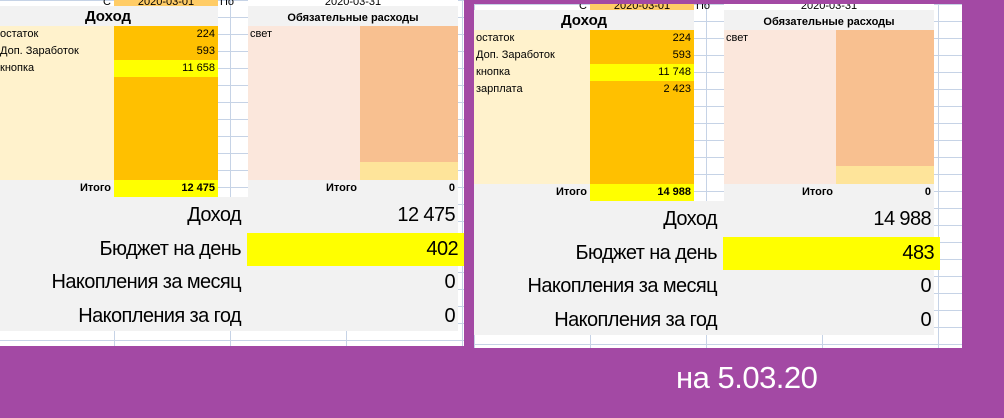 The image size is (1004, 418). Describe the element at coordinates (355, 249) in the screenshot. I see `summary-value: 402` at that location.